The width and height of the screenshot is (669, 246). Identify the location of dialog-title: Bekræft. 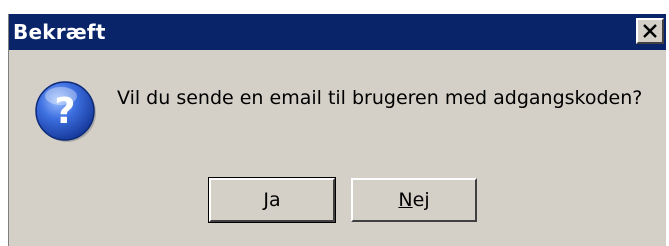
(59, 32).